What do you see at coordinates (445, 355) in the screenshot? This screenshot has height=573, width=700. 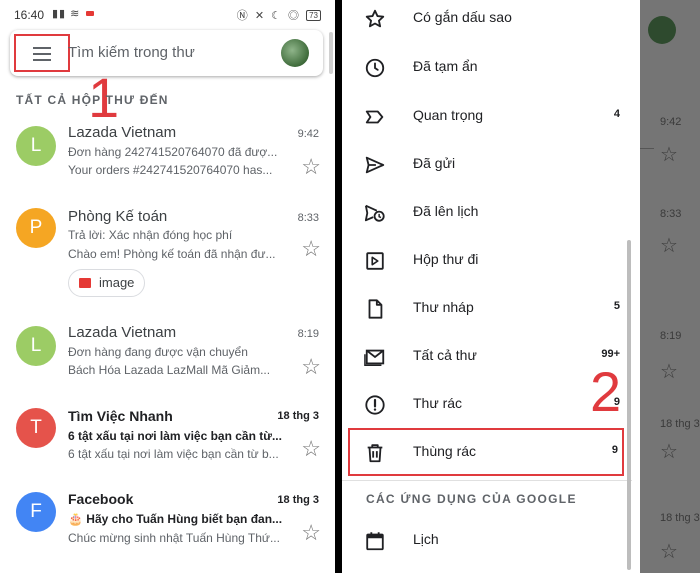 I see `nav-label: Tất cả thư` at bounding box center [445, 355].